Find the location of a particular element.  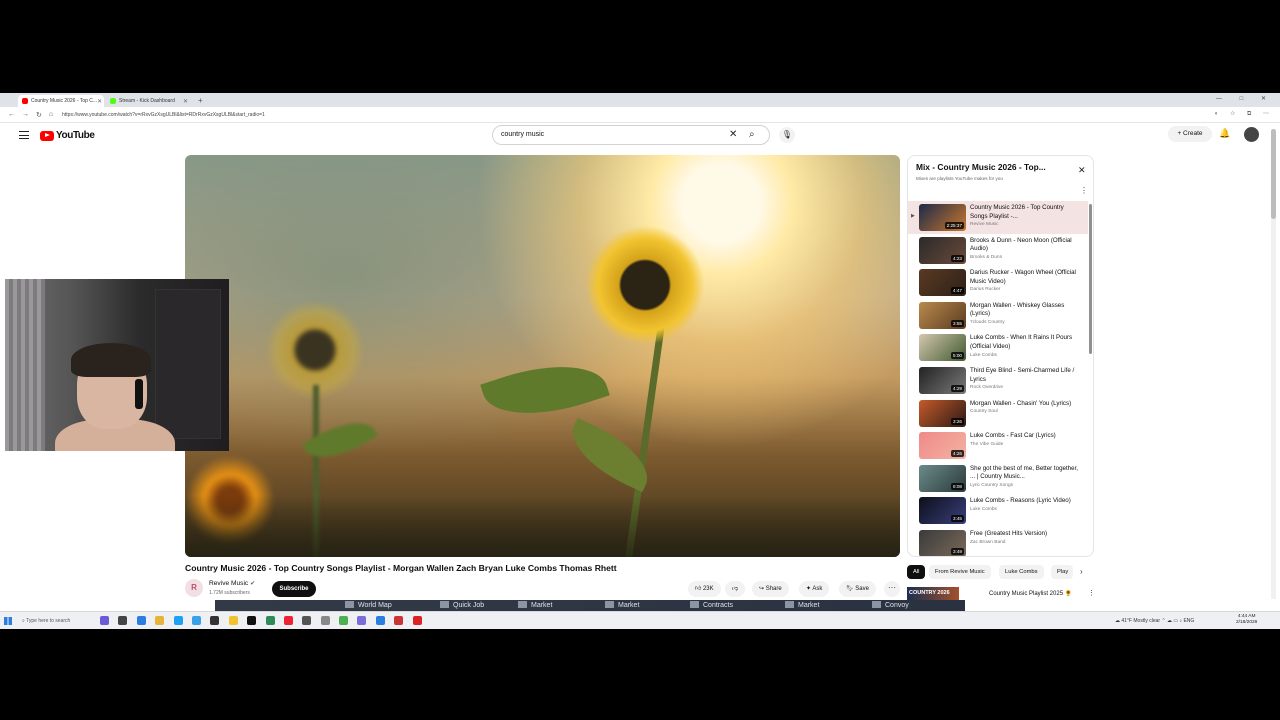

share-button: ↪ Share is located at coordinates (770, 589).